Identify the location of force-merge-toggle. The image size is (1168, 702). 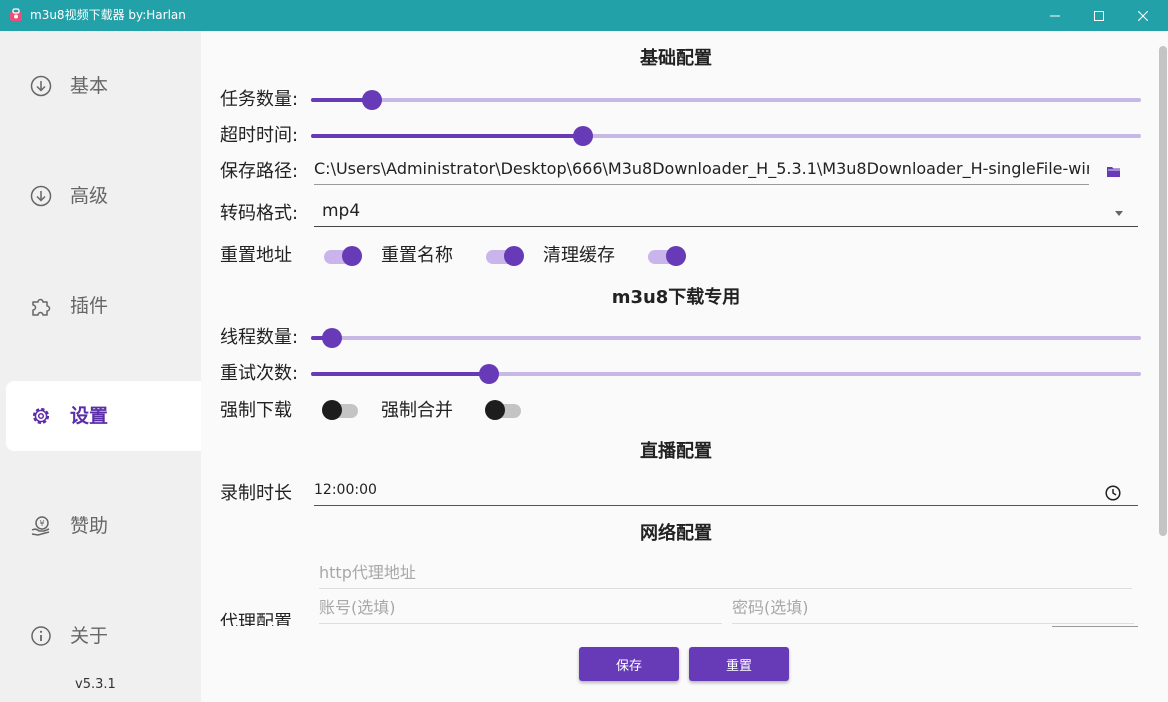
(505, 410).